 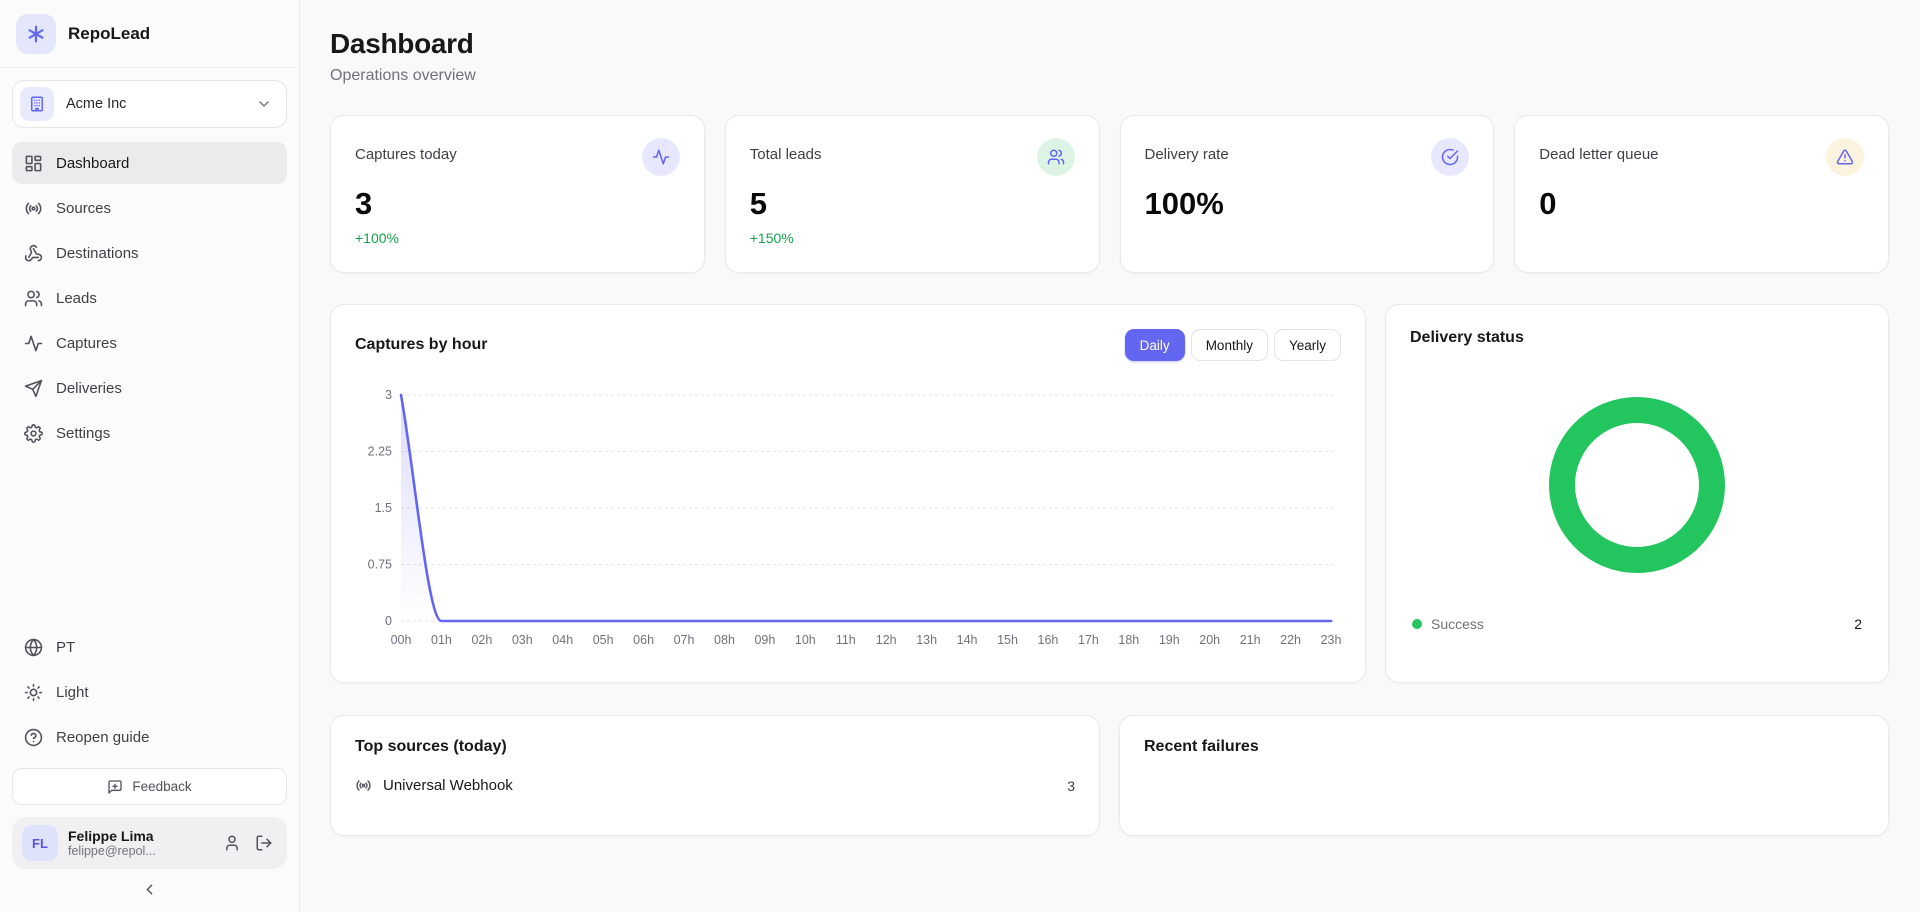 What do you see at coordinates (33, 163) in the screenshot?
I see `layout-dashboard-icon` at bounding box center [33, 163].